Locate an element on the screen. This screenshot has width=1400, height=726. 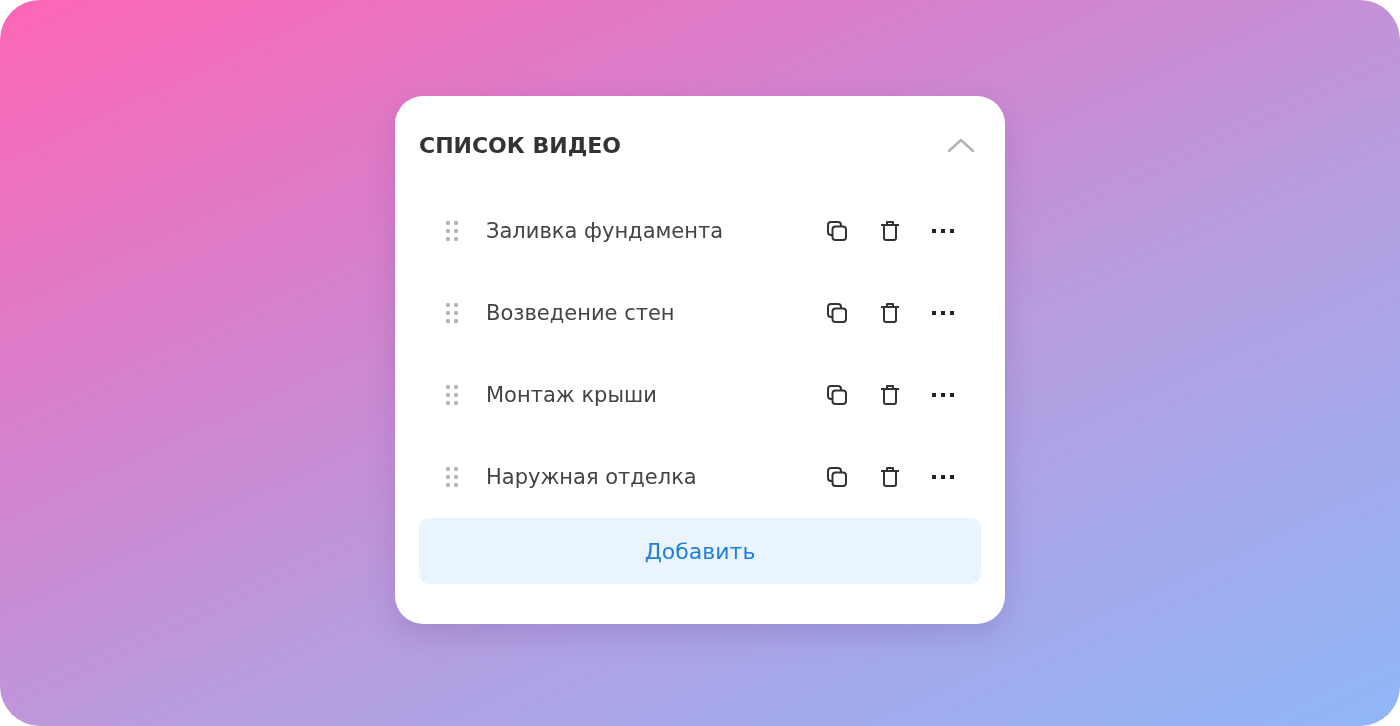
video-title: Возведение стен is located at coordinates (581, 313).